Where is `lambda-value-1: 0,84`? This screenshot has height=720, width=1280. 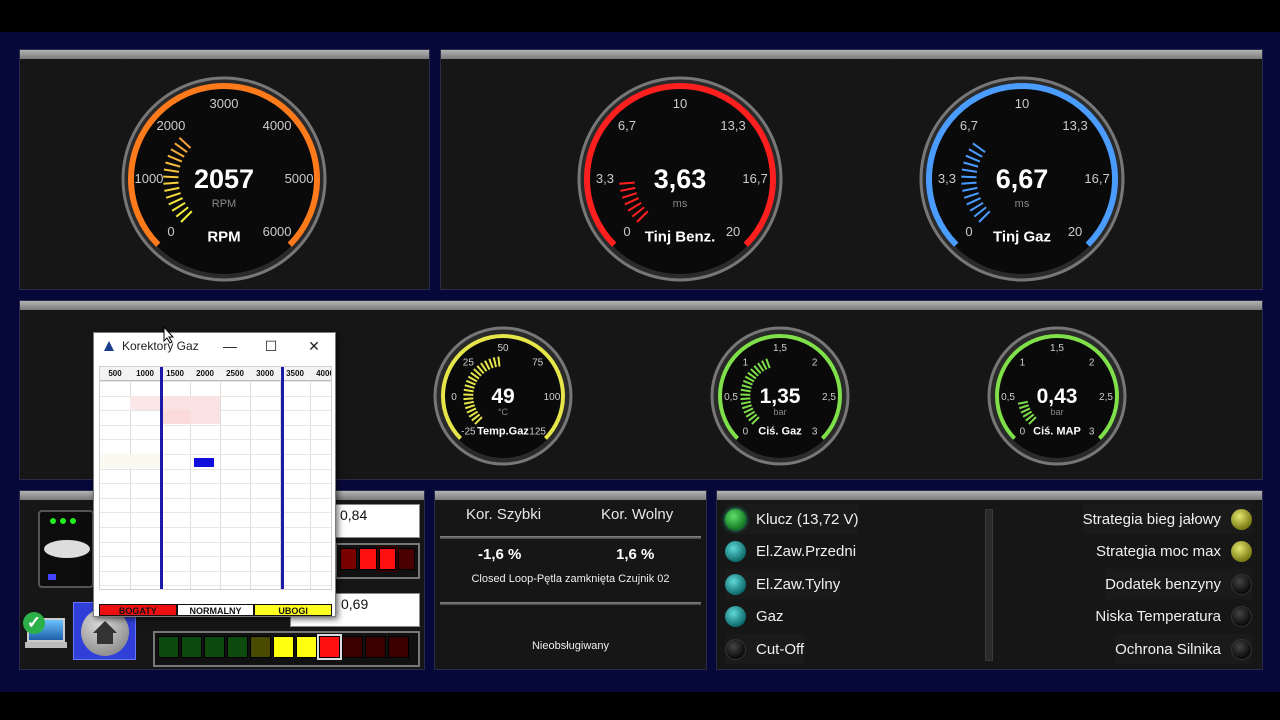
lambda-value-1: 0,84 is located at coordinates (377, 521).